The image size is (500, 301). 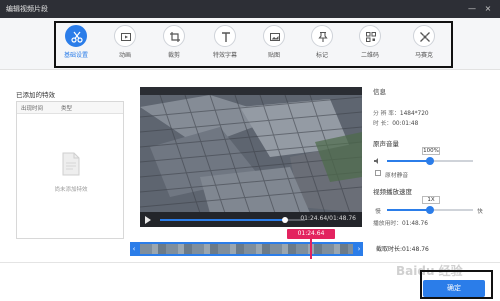 I want to click on close-button: ×, so click(x=488, y=9).